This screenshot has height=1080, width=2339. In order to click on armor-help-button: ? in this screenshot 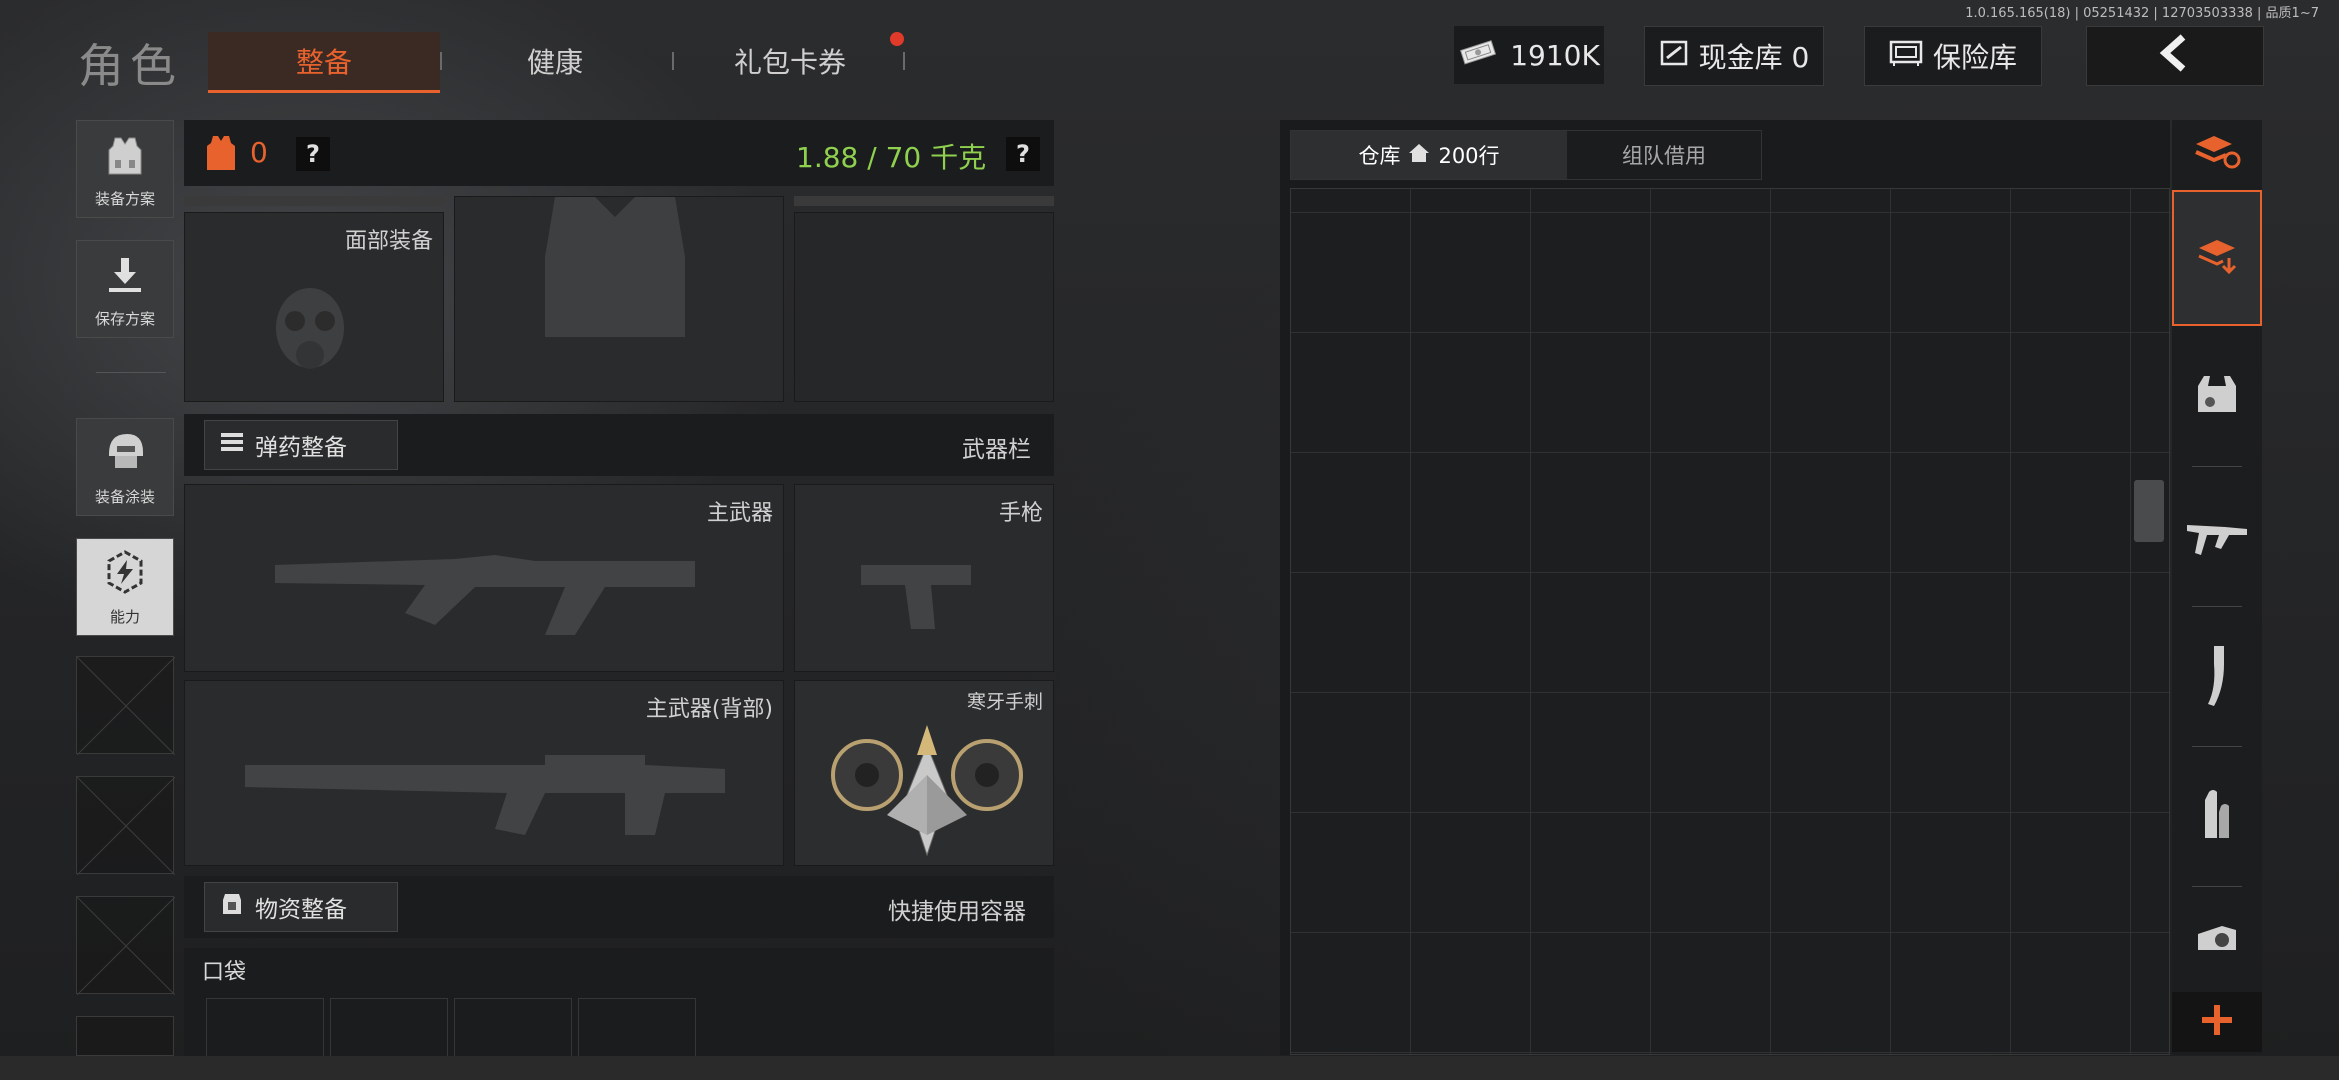, I will do `click(313, 154)`.